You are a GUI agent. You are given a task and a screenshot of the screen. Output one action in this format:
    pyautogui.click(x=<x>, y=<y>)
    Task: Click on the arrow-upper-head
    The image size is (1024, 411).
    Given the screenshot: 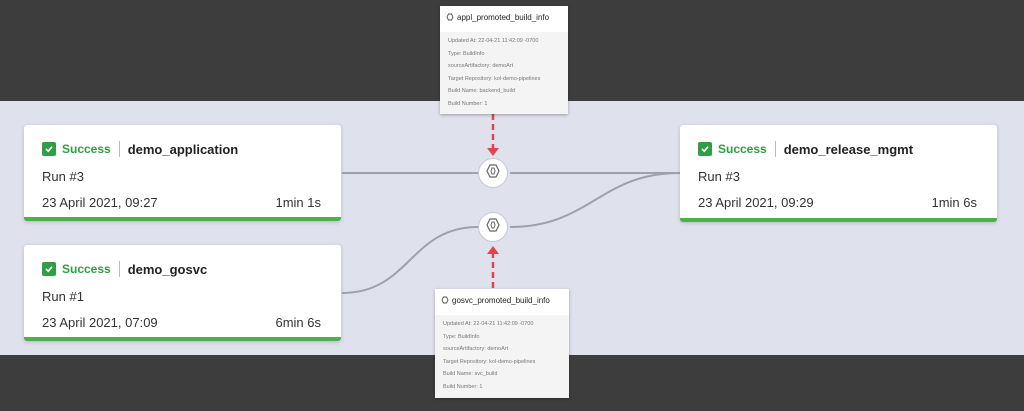 What is the action you would take?
    pyautogui.click(x=493, y=152)
    